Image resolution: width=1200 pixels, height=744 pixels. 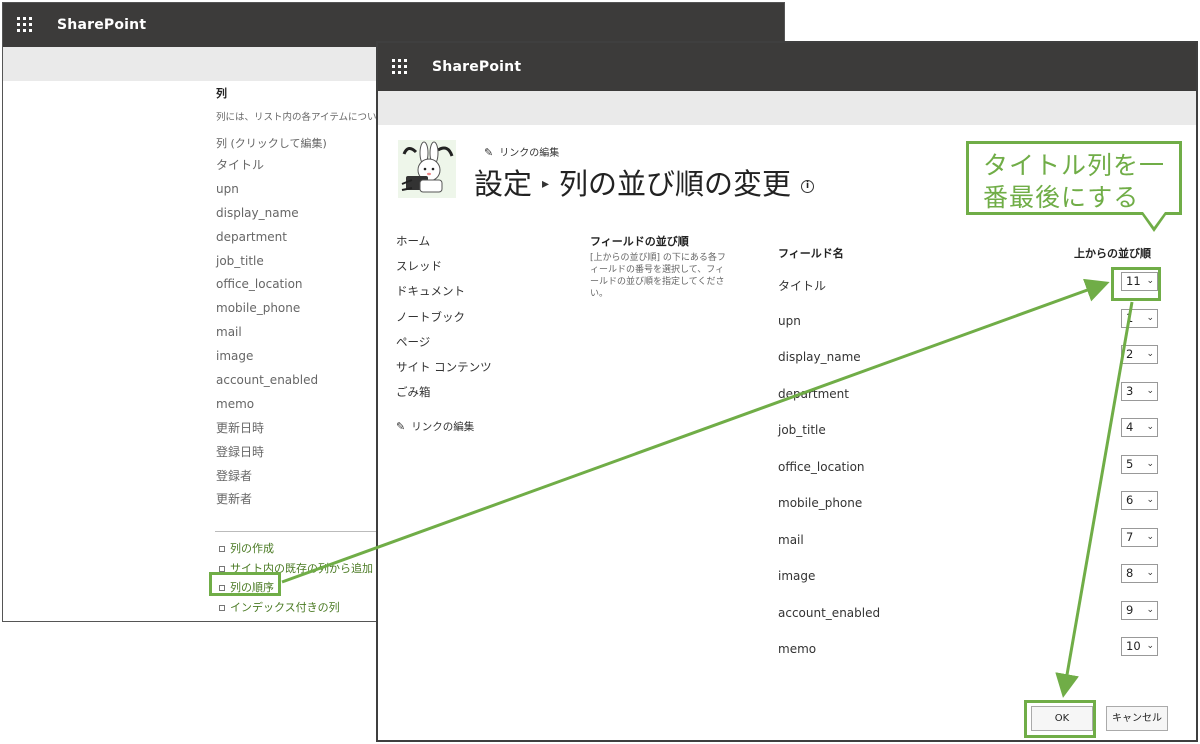 I want to click on columns-section-title: 列, so click(x=221, y=93).